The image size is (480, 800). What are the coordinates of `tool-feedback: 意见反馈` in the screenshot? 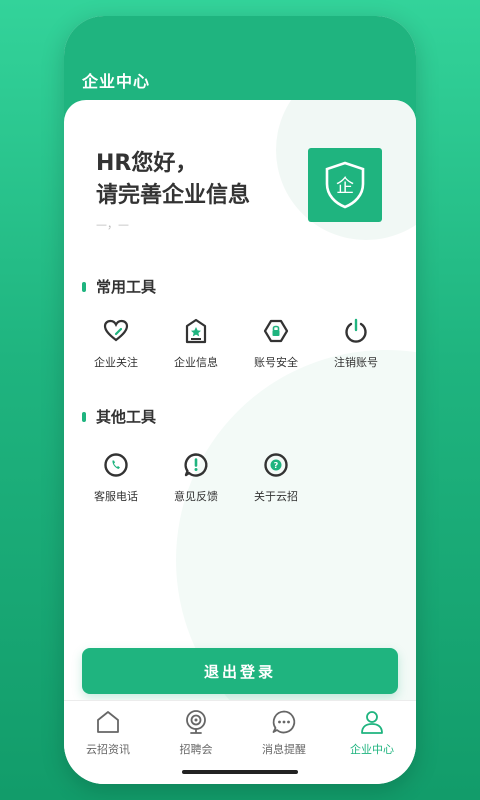 It's located at (196, 478).